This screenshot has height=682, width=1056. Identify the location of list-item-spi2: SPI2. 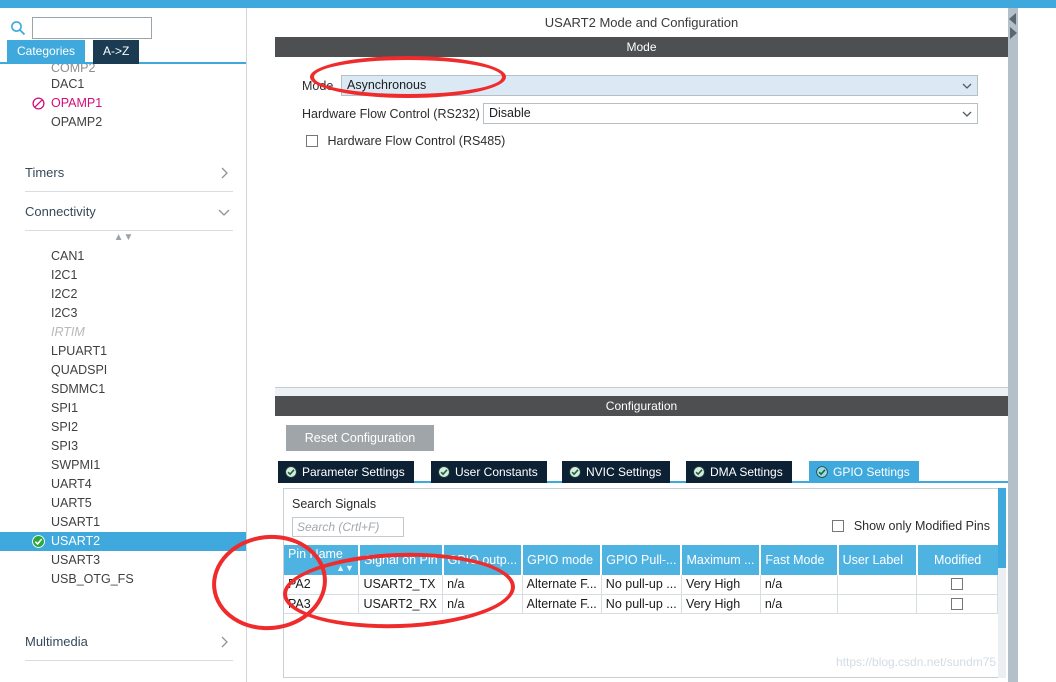
(123, 427).